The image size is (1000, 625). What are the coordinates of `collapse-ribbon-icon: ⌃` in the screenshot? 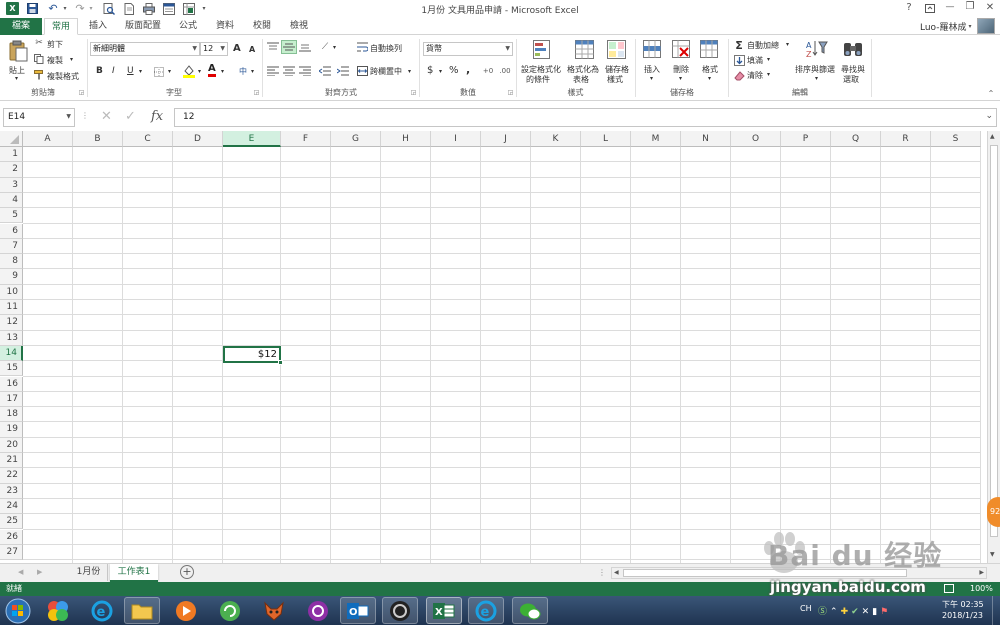 It's located at (991, 93).